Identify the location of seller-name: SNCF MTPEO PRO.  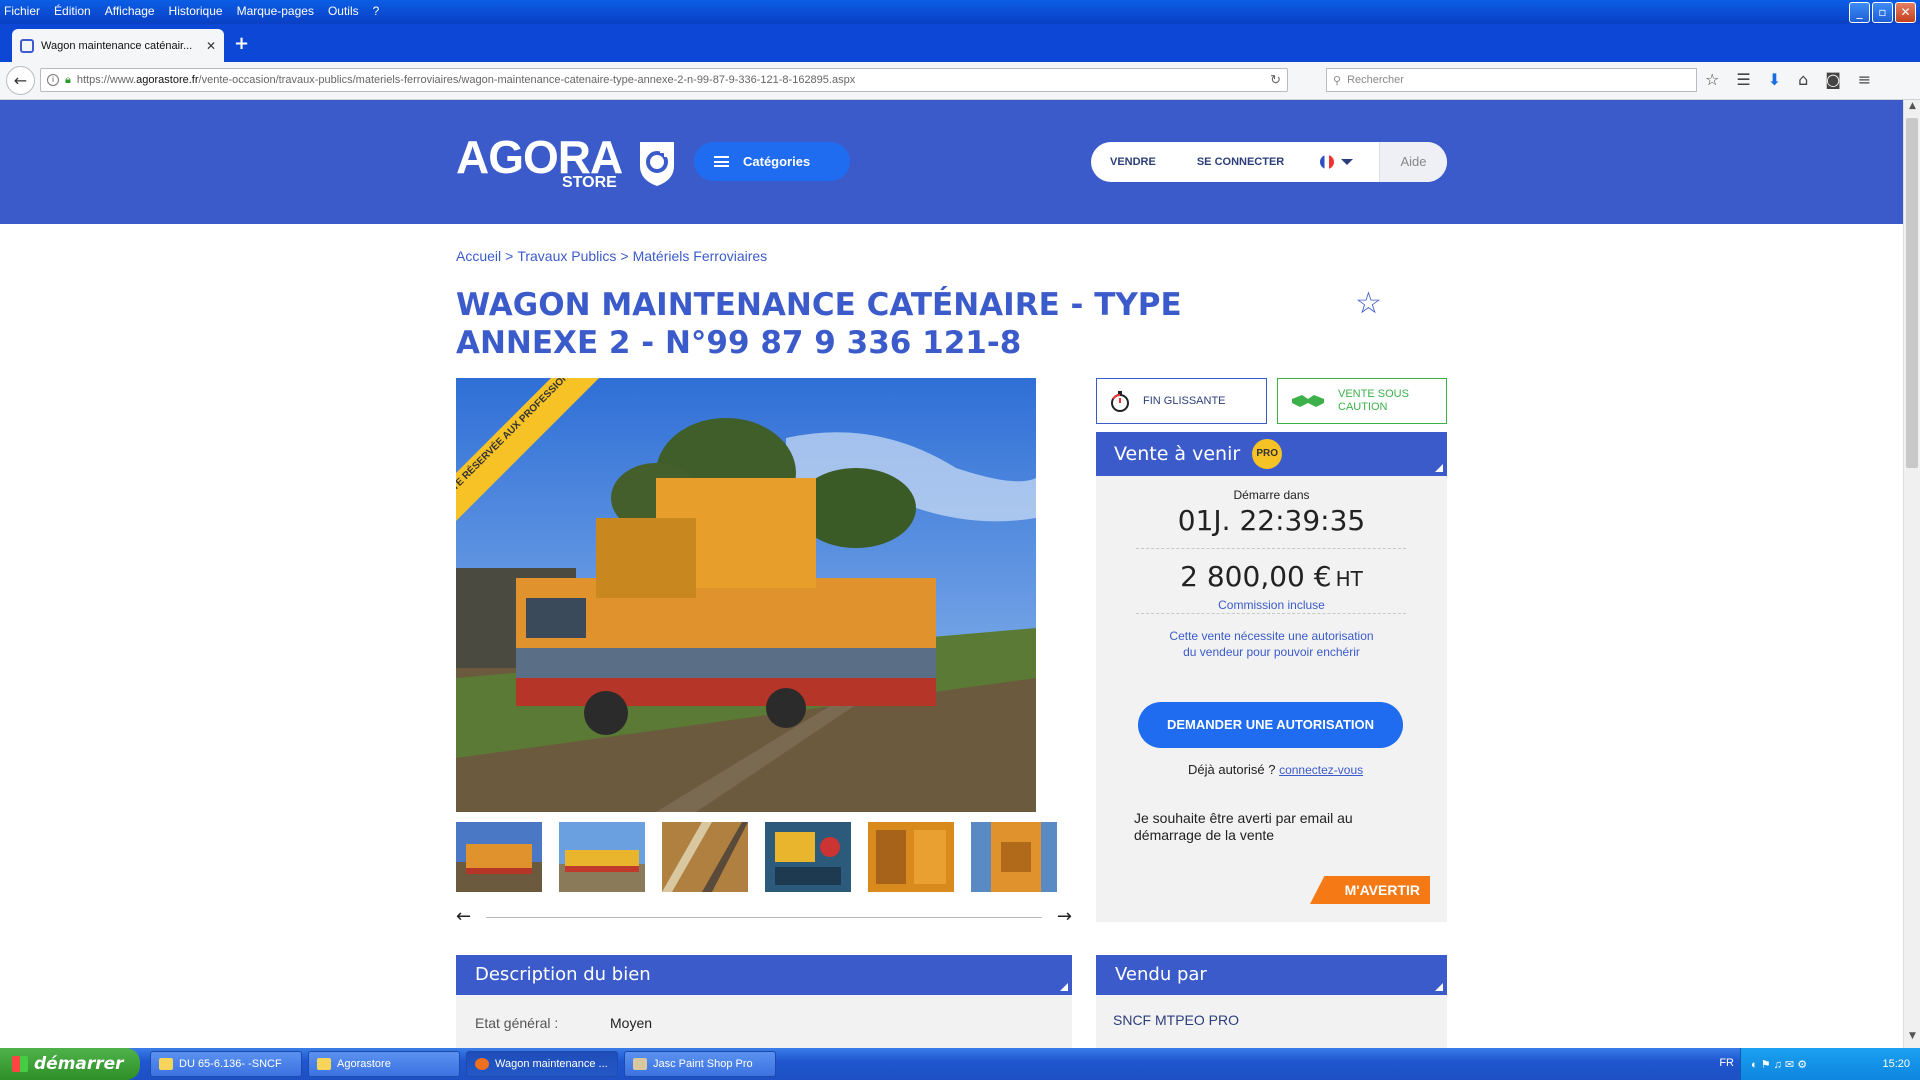
(1176, 1020).